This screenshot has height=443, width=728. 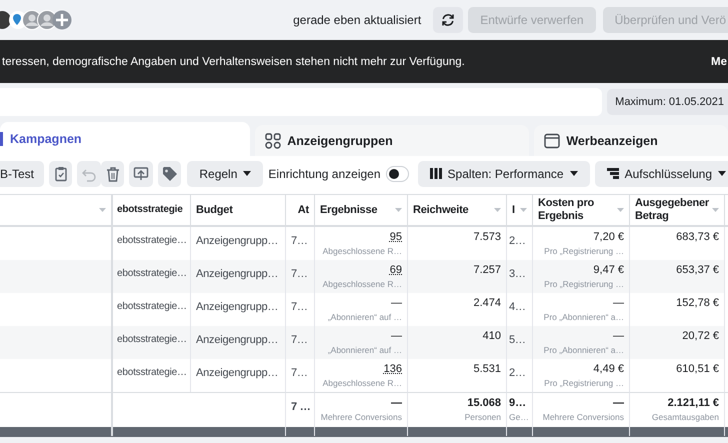 I want to click on table-cell: 20,72 €, so click(x=700, y=336).